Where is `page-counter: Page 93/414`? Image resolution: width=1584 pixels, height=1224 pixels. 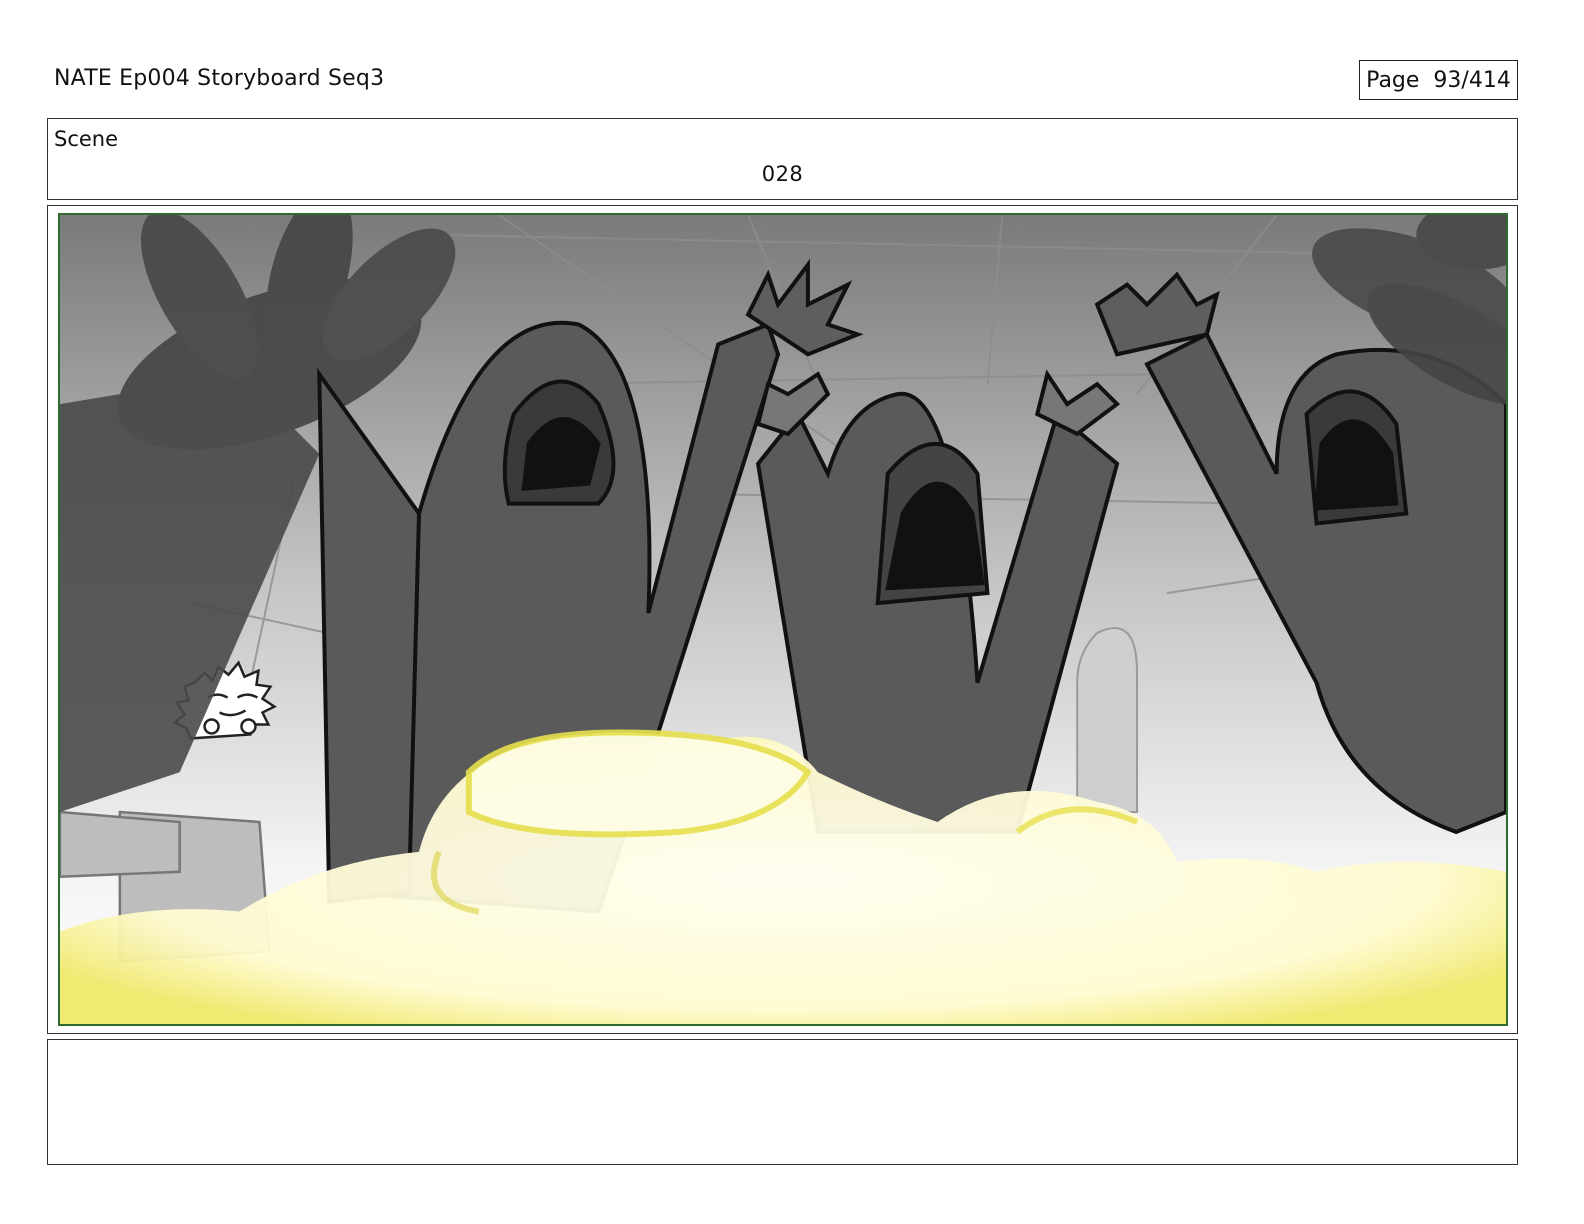
page-counter: Page 93/414 is located at coordinates (1438, 80).